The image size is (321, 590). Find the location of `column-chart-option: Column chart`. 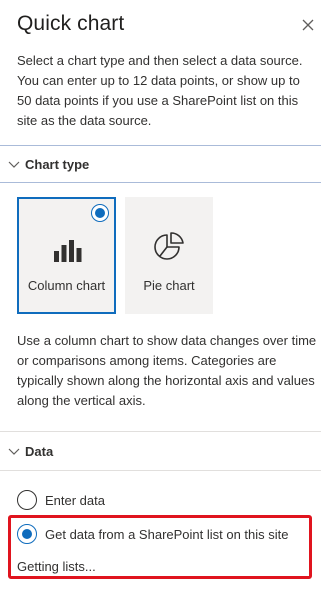

column-chart-option: Column chart is located at coordinates (66, 255).